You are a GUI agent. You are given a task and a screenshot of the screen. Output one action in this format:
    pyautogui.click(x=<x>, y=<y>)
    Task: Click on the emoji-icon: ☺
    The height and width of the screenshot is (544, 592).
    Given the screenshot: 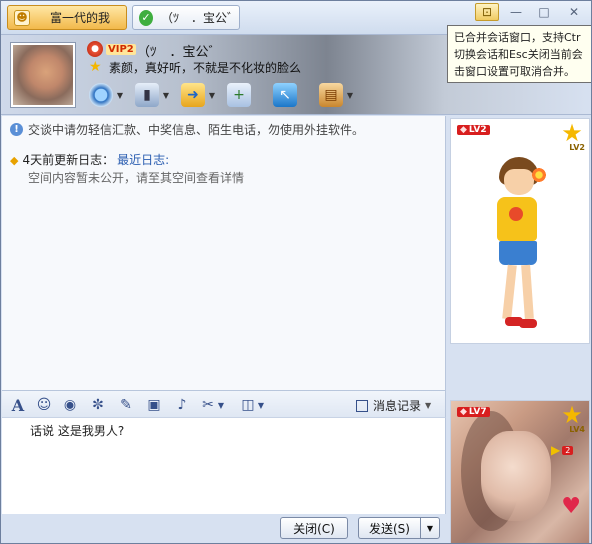 What is the action you would take?
    pyautogui.click(x=44, y=405)
    